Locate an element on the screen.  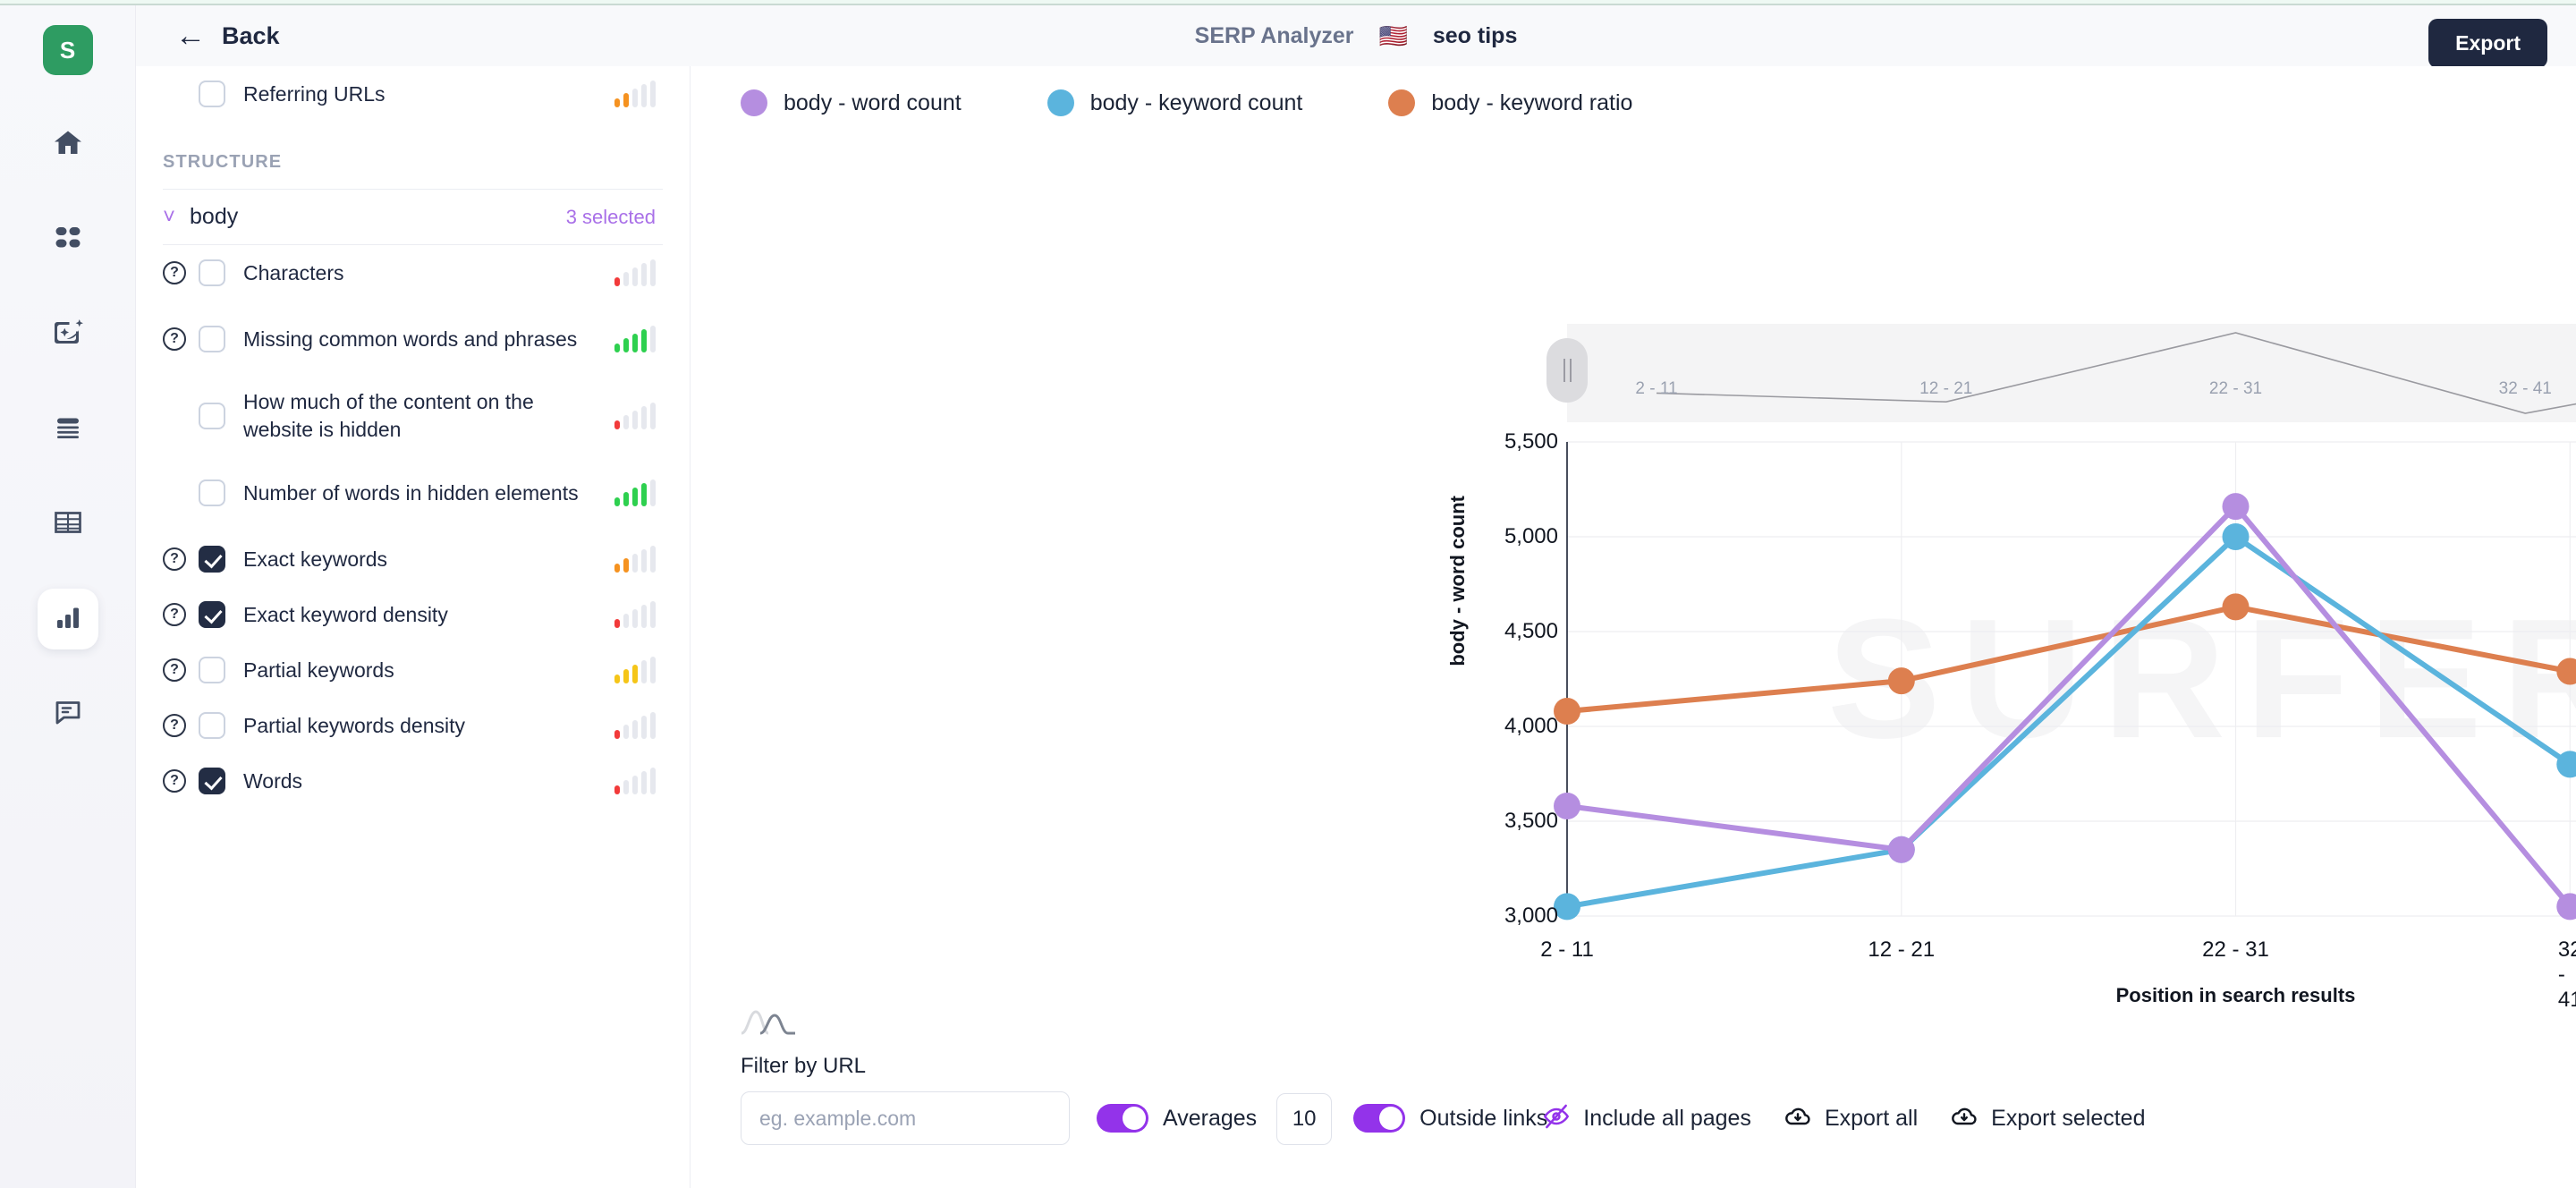
grip-line is located at coordinates (1570, 370).